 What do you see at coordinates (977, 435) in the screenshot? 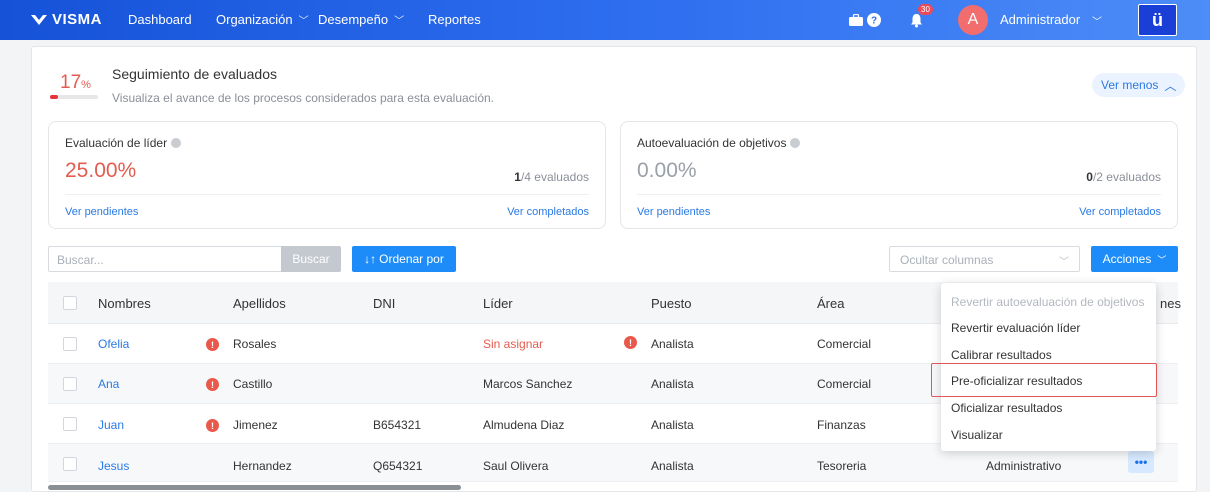
I see `menu-item-visualizar: Visualizar` at bounding box center [977, 435].